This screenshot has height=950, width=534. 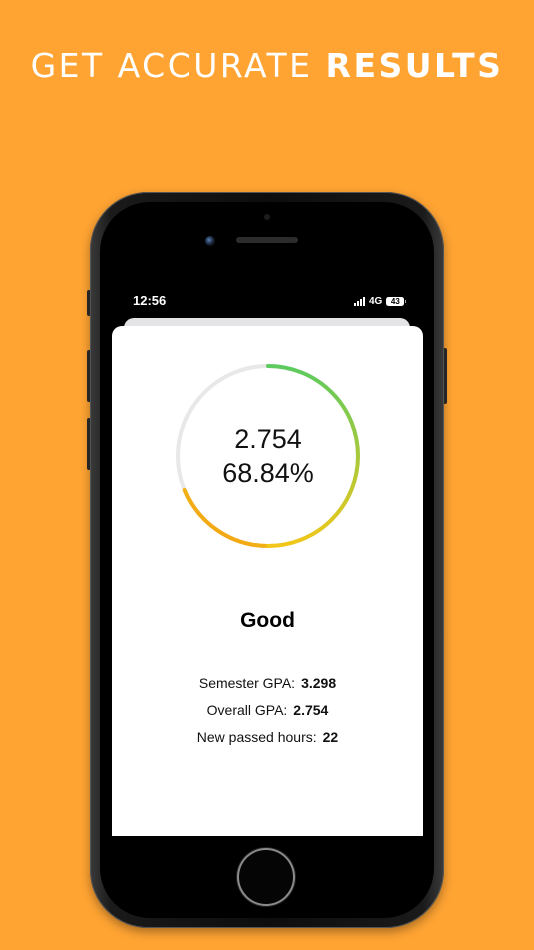 What do you see at coordinates (319, 683) in the screenshot?
I see `semester-gpa-value: 3.298` at bounding box center [319, 683].